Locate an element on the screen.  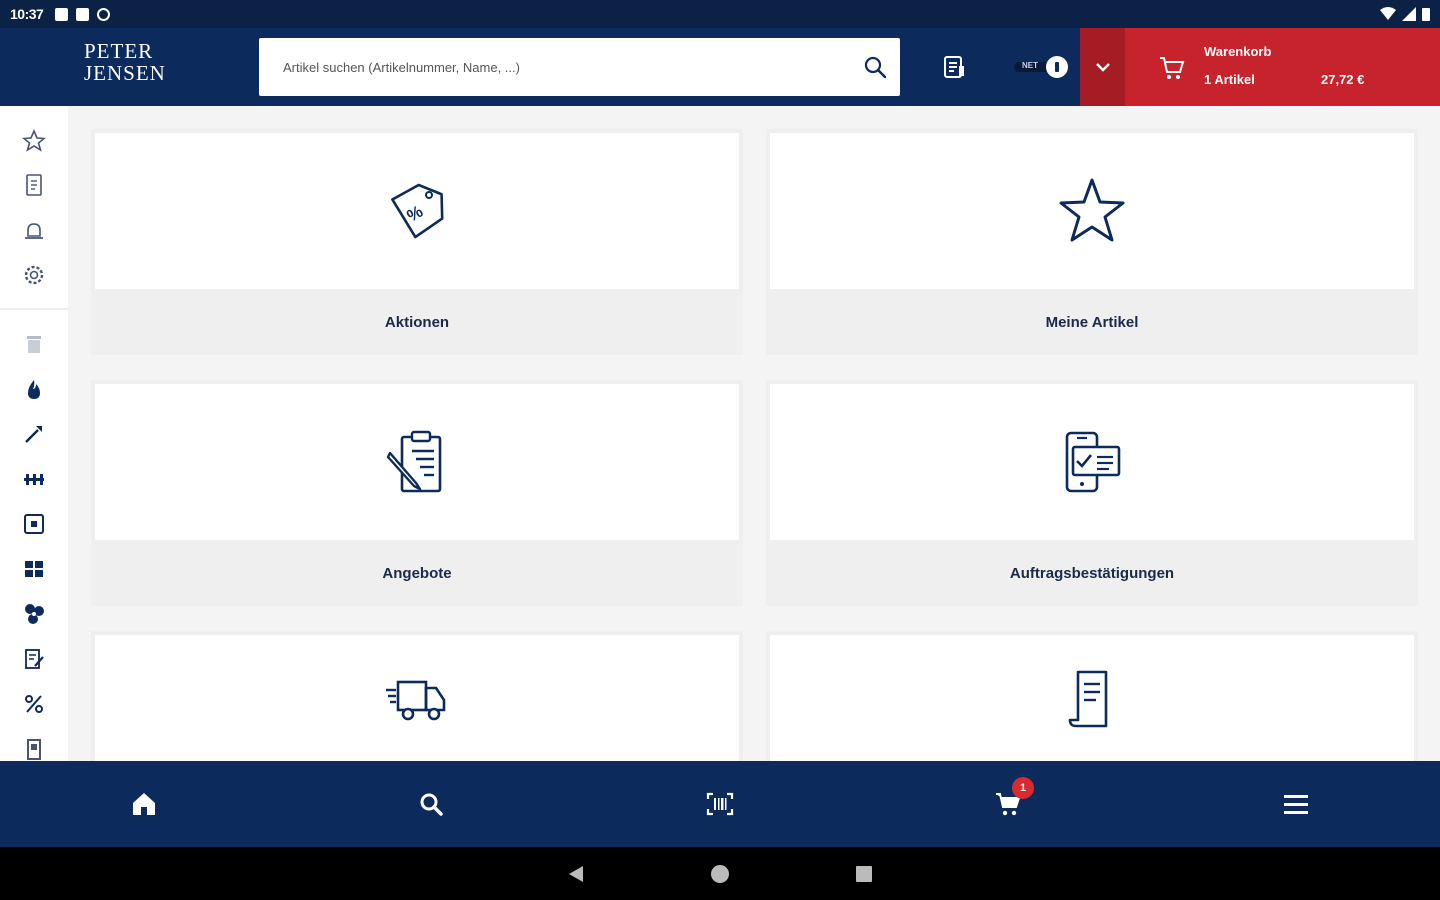
sidebar-item-promotions is located at coordinates (34, 704).